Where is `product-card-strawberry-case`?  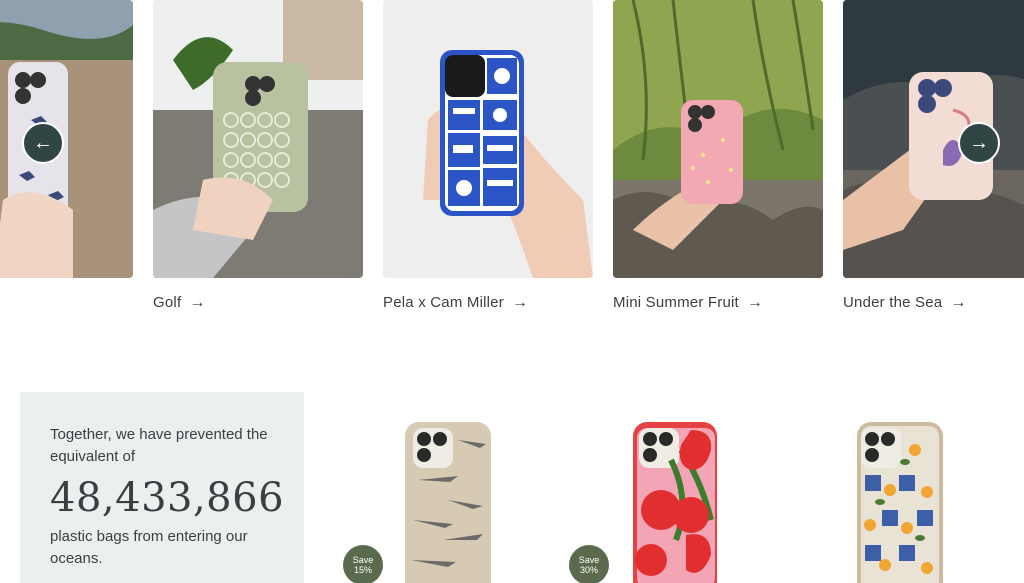 product-card-strawberry-case is located at coordinates (676, 501).